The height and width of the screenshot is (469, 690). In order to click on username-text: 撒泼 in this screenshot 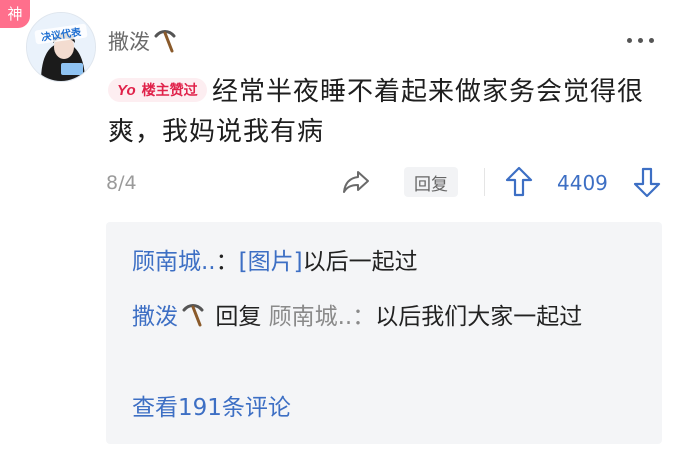, I will do `click(129, 42)`.